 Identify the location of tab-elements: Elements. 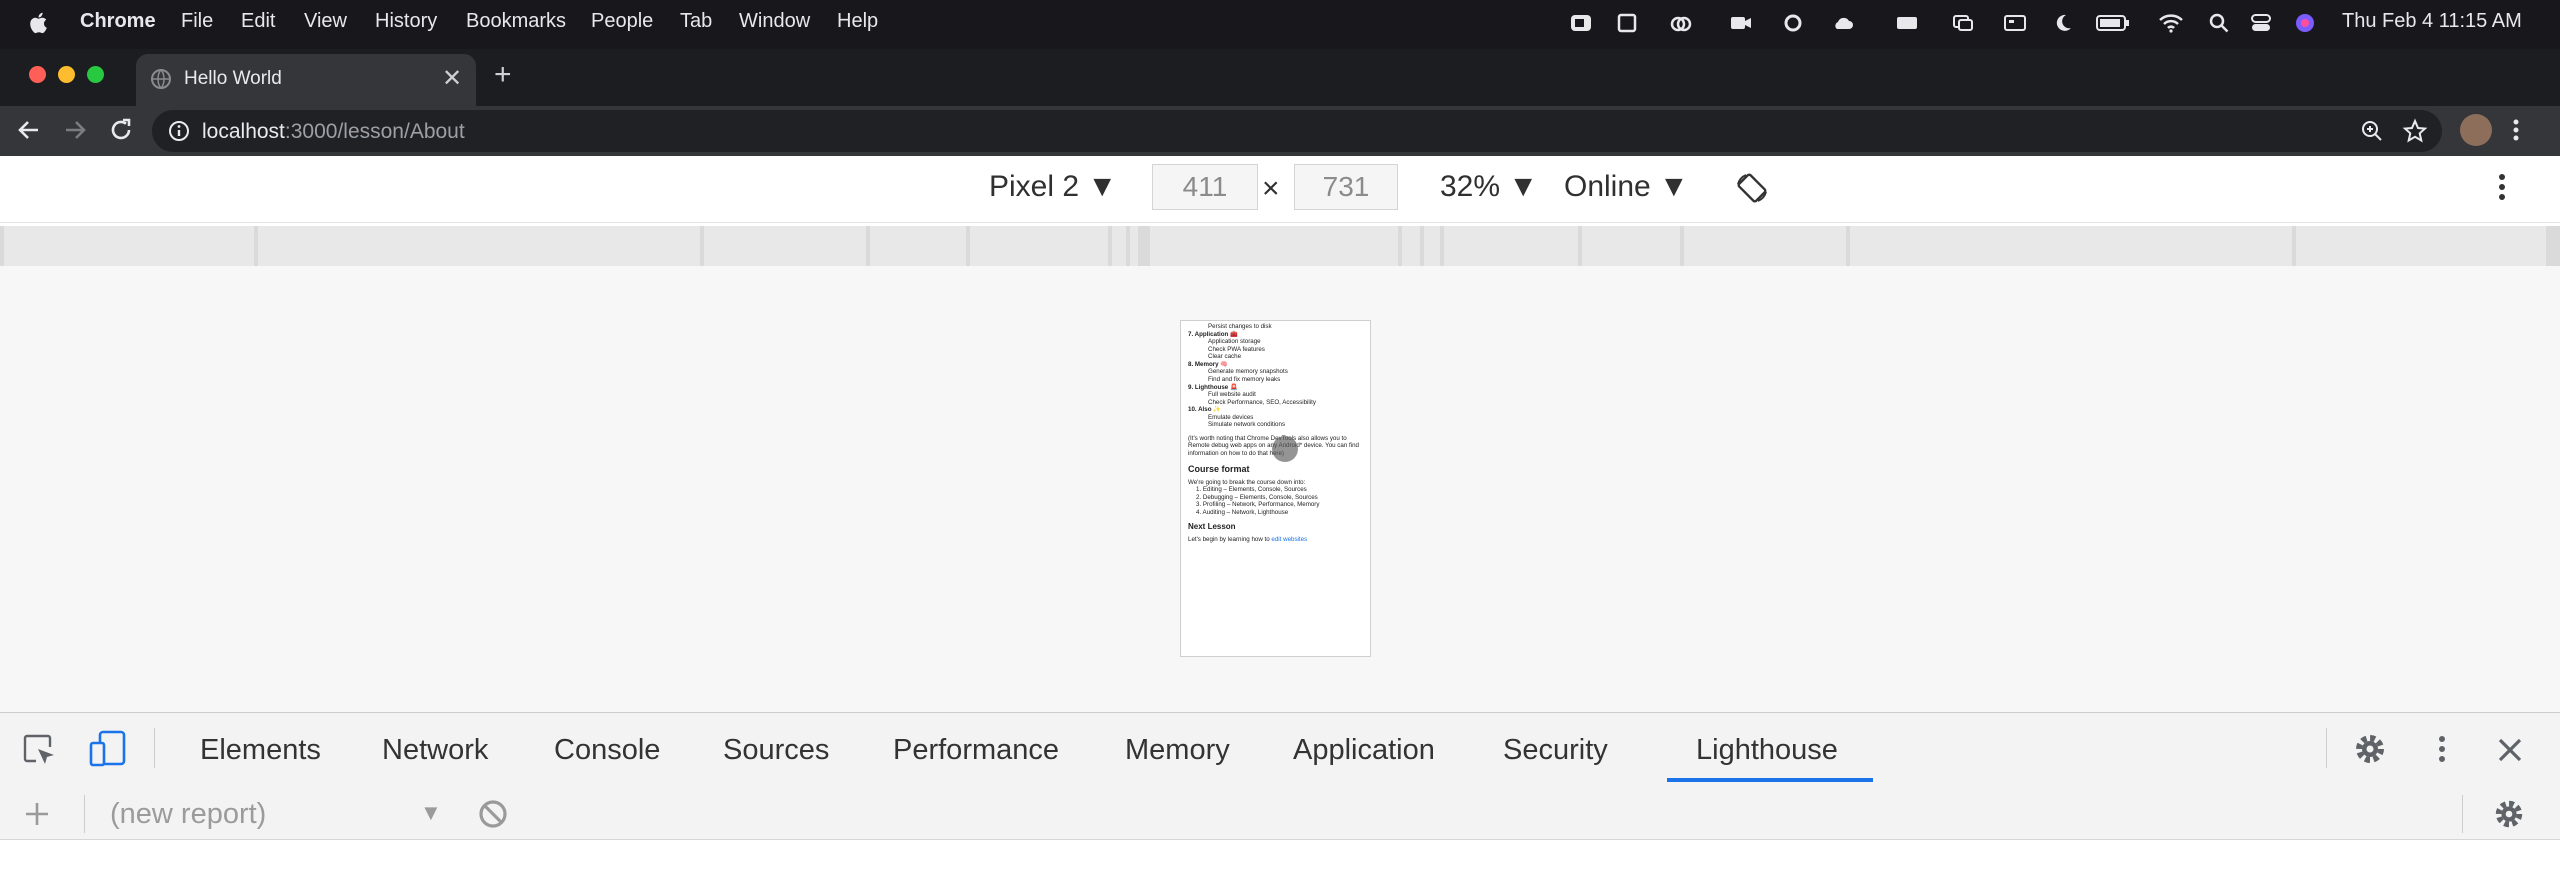
(260, 750).